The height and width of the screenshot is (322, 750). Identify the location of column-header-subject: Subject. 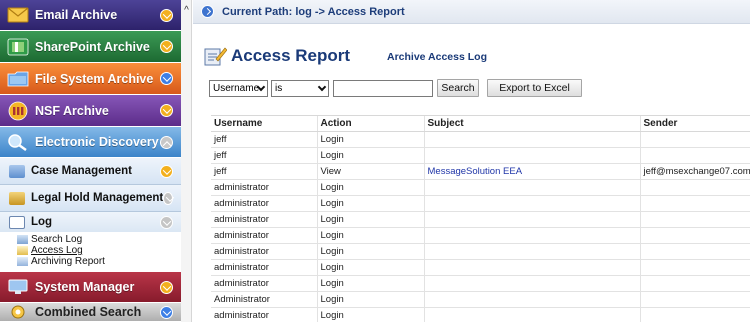
(531, 123).